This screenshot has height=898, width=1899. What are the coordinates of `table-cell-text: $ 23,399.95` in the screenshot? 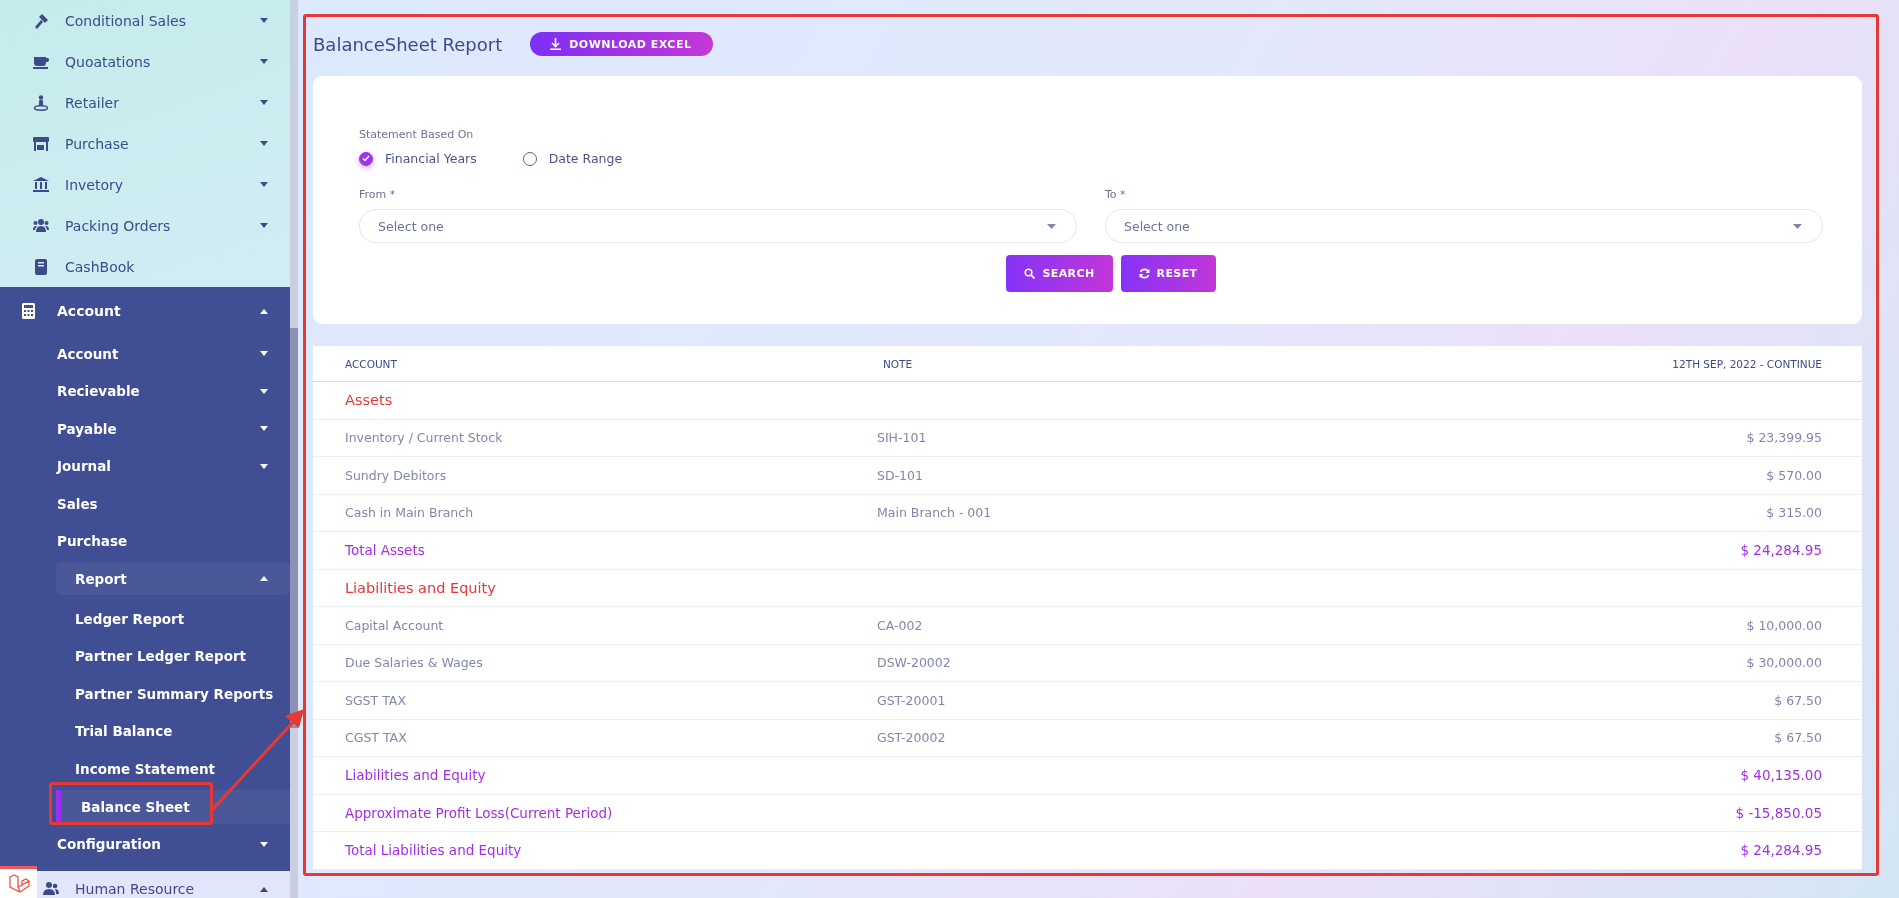 It's located at (1783, 438).